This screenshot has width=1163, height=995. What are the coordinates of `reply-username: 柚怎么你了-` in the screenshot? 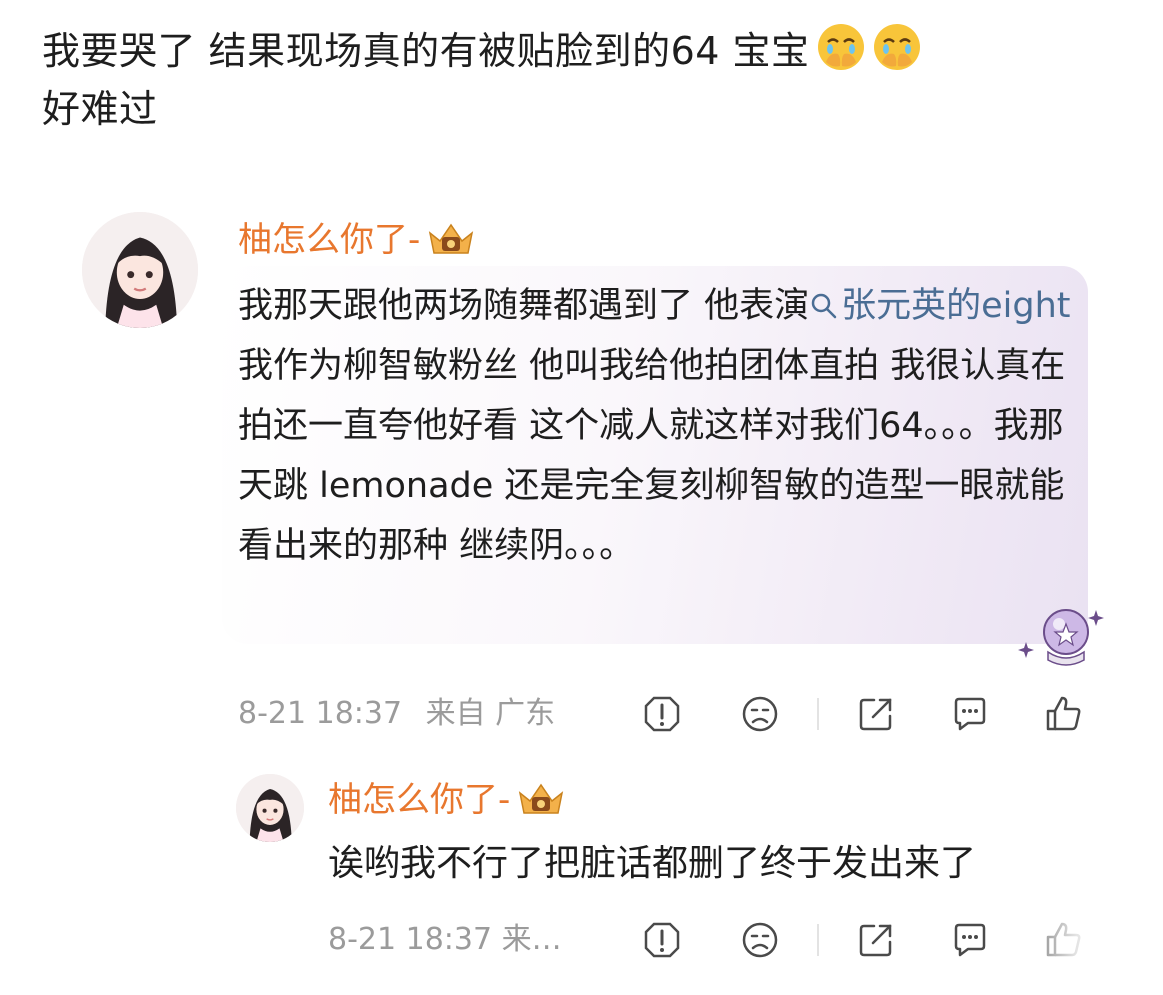 It's located at (447, 800).